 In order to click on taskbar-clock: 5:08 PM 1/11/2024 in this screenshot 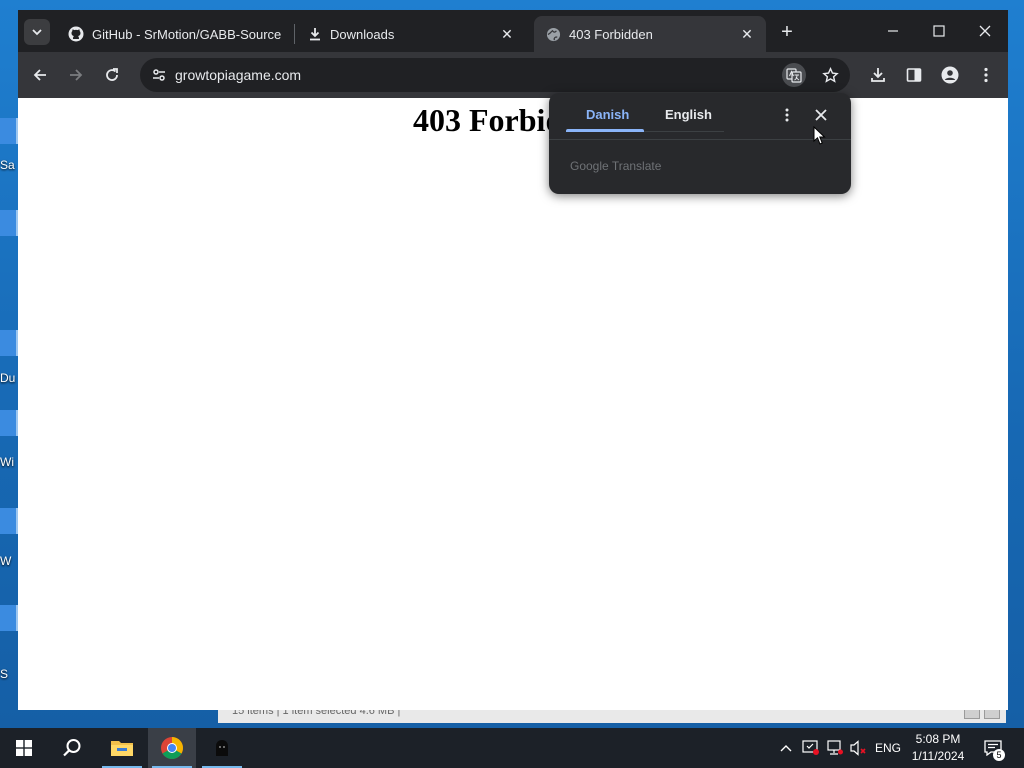, I will do `click(938, 748)`.